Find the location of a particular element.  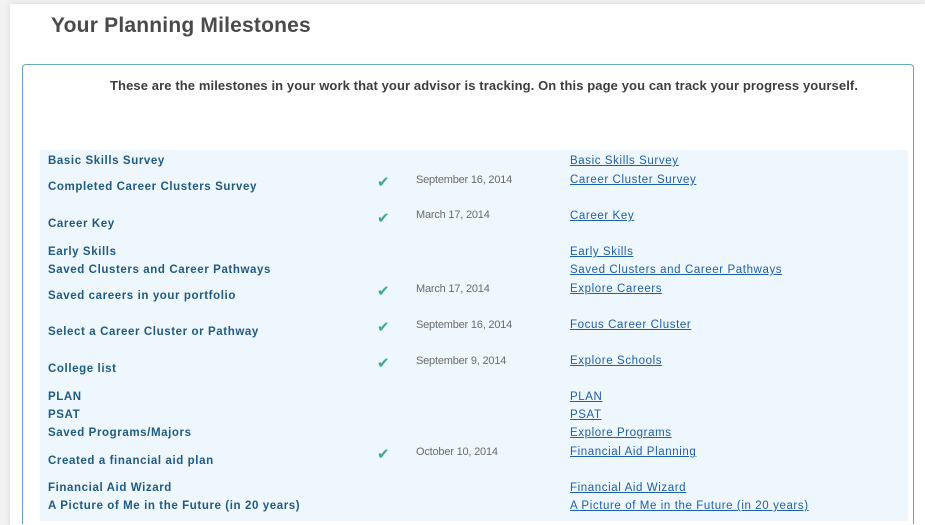

milestone-label: Career Key is located at coordinates (81, 224).